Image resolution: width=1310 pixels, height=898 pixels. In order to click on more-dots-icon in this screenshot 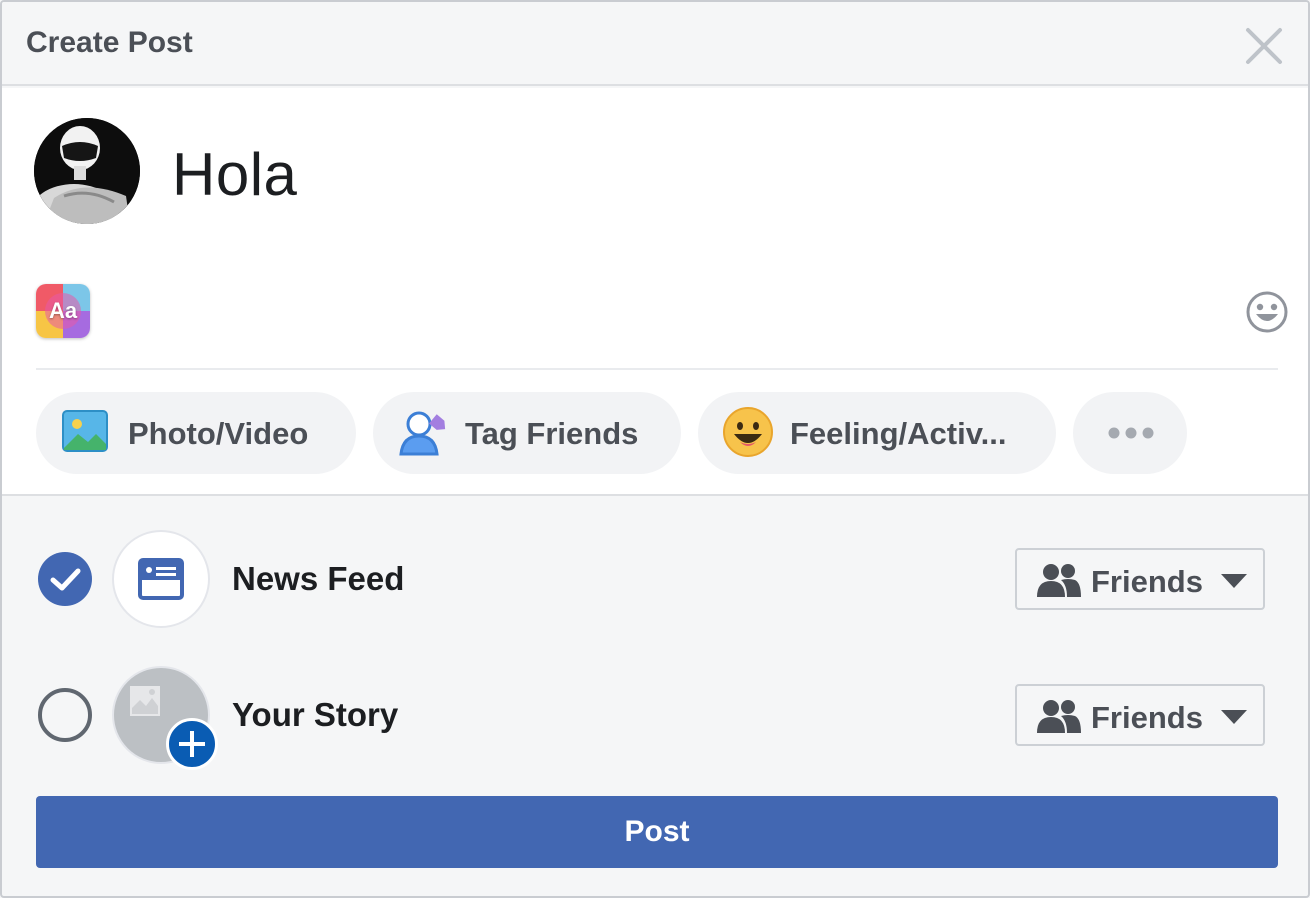, I will do `click(1131, 433)`.